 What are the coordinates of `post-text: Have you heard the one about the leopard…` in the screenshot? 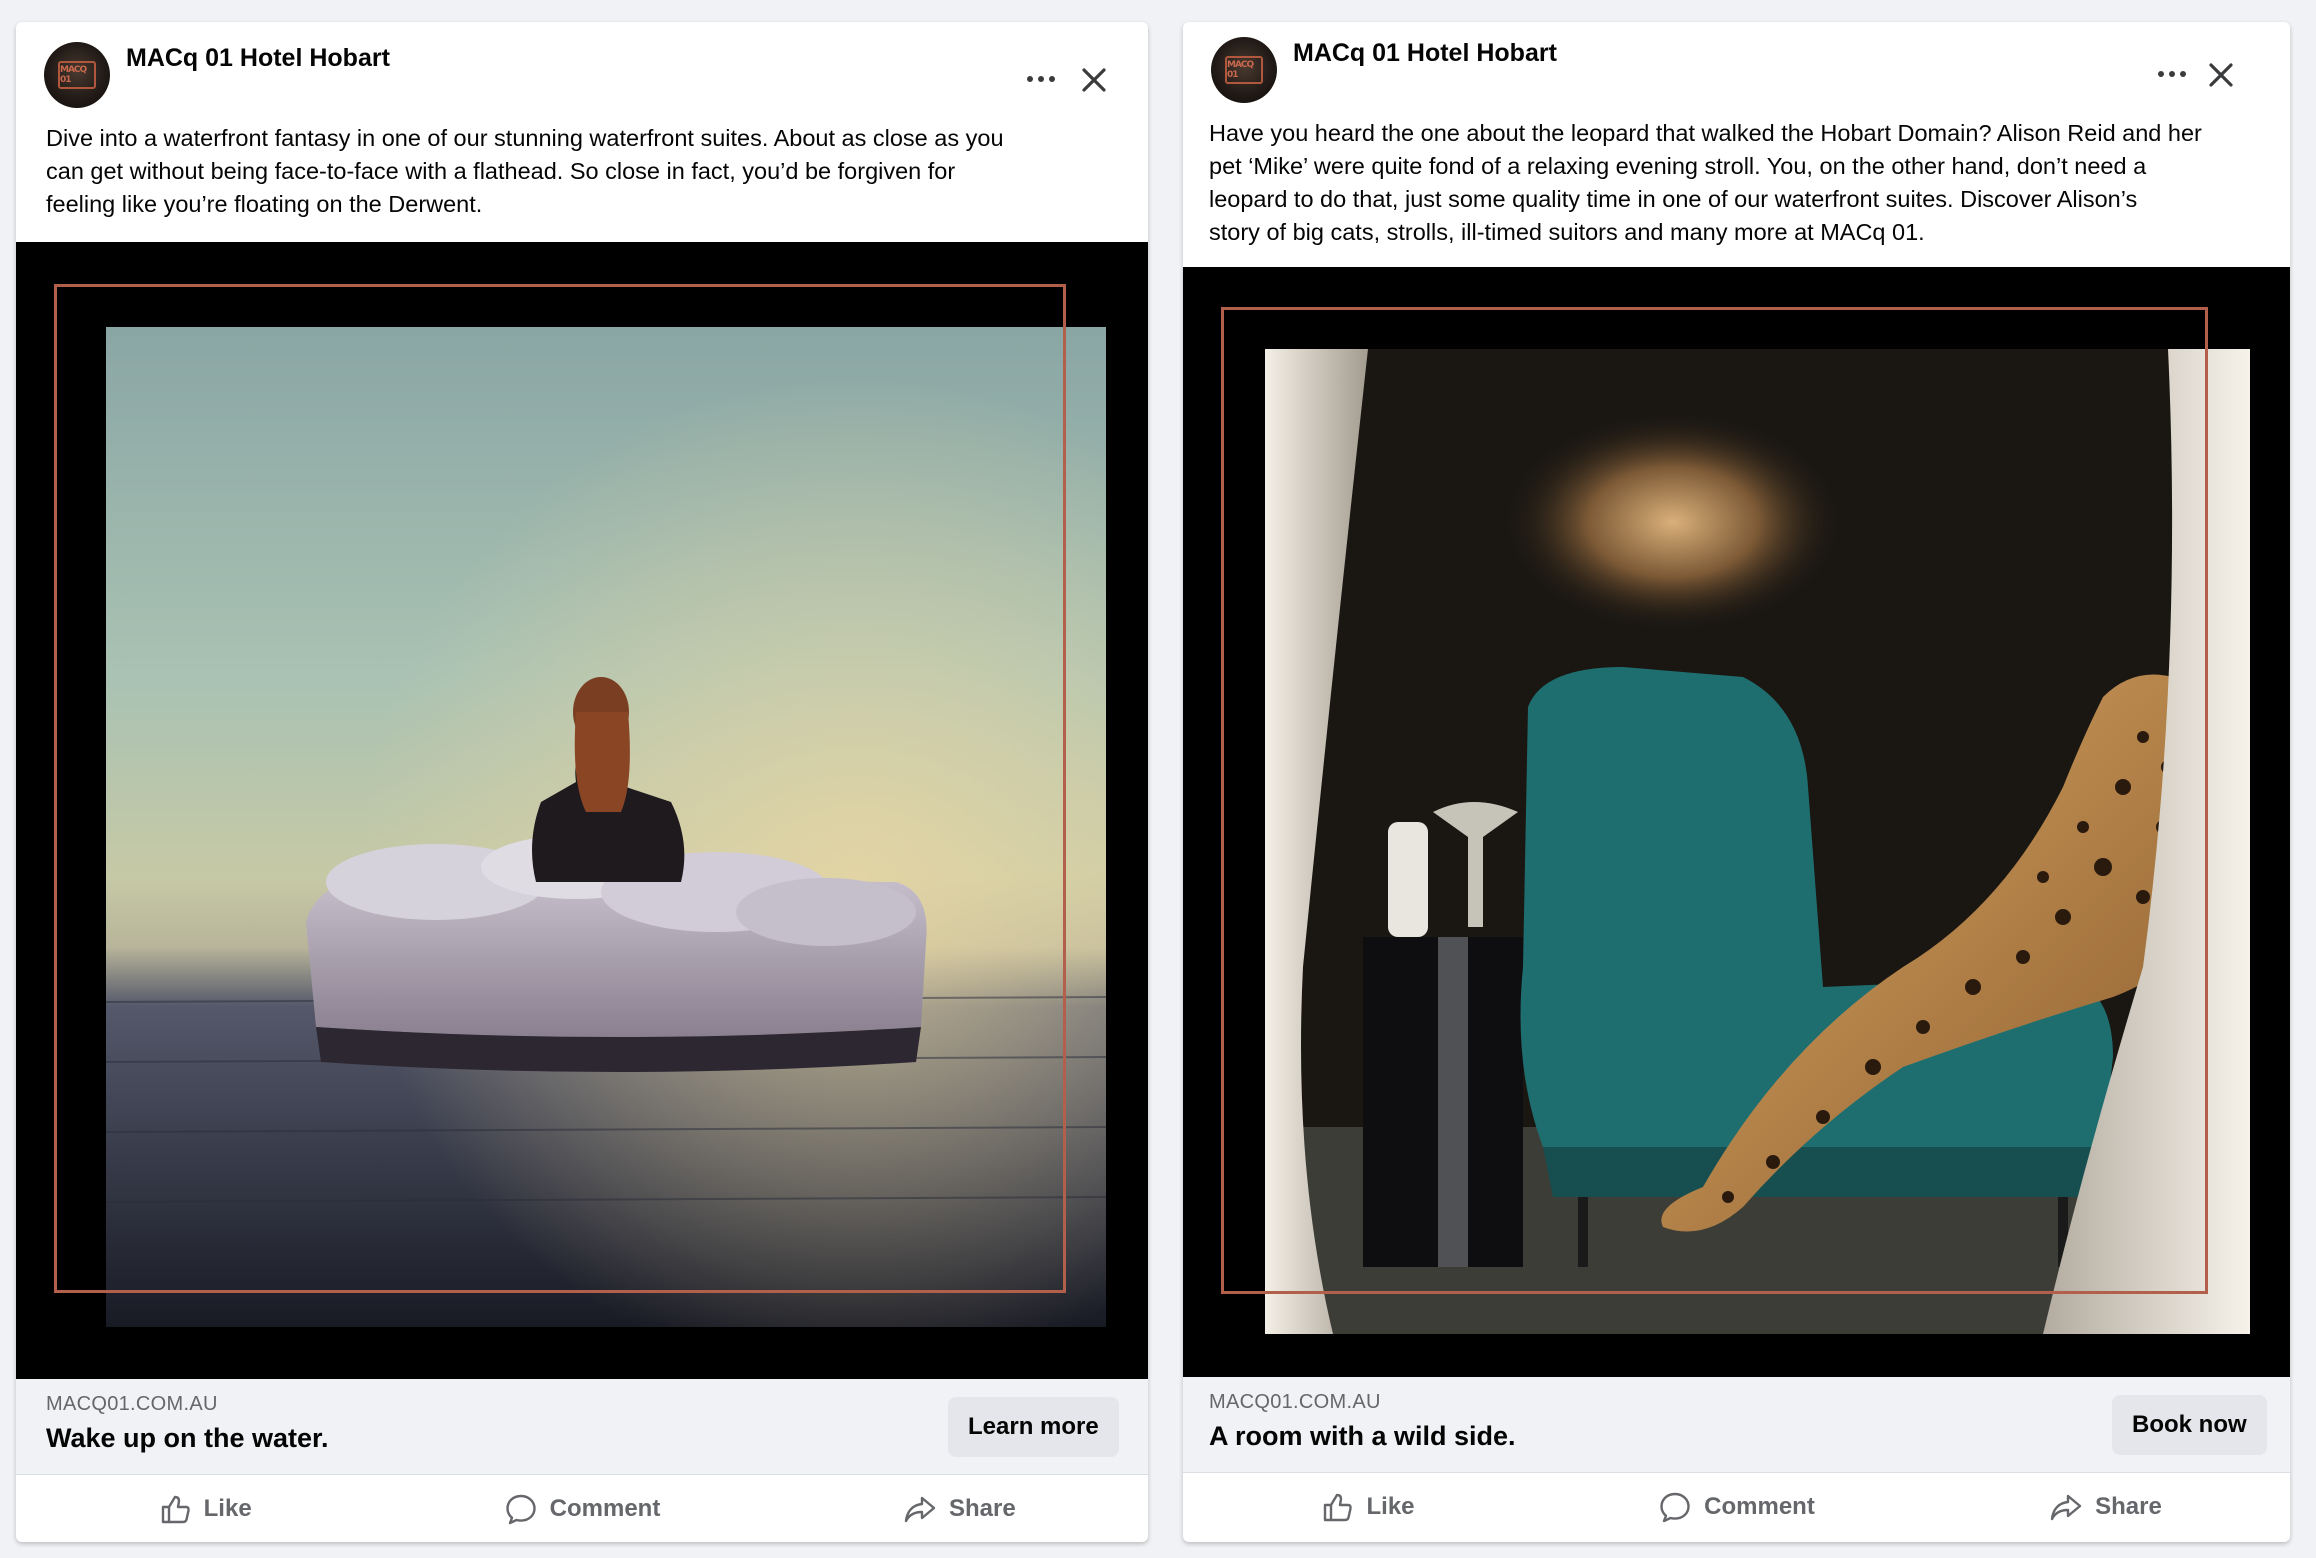 It's located at (1705, 183).